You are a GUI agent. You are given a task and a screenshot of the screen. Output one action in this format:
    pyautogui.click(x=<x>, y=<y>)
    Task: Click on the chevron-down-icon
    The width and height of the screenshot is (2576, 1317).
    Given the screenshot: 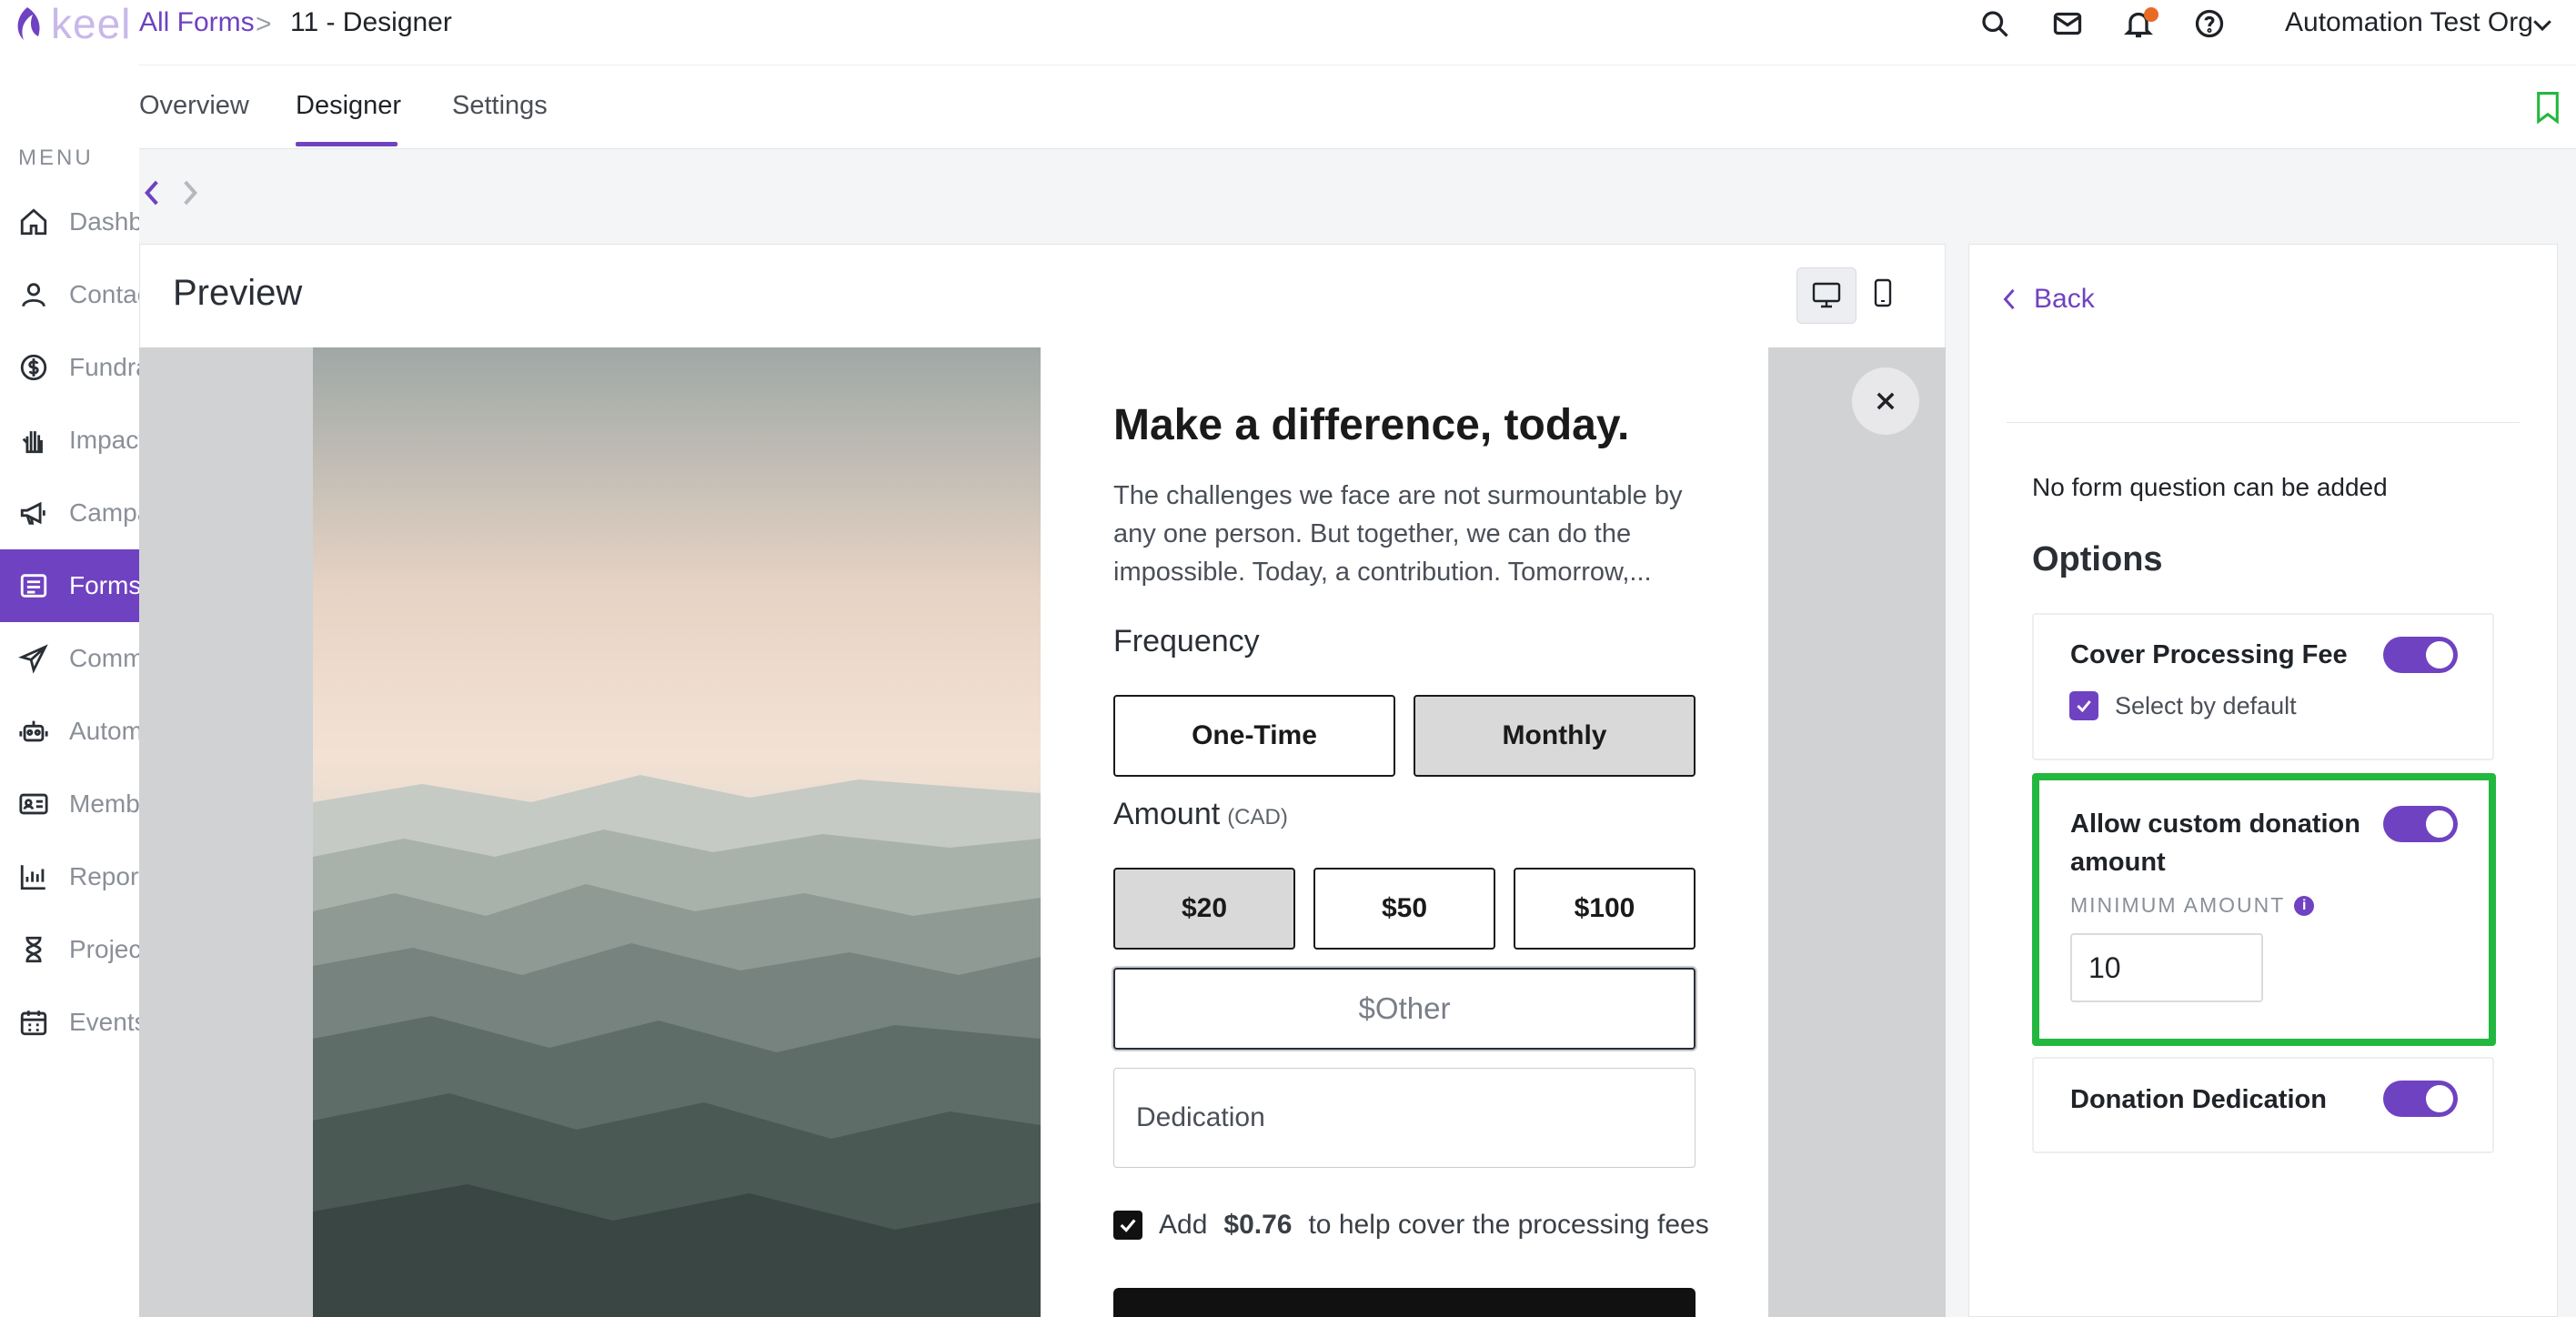 What is the action you would take?
    pyautogui.click(x=2542, y=24)
    